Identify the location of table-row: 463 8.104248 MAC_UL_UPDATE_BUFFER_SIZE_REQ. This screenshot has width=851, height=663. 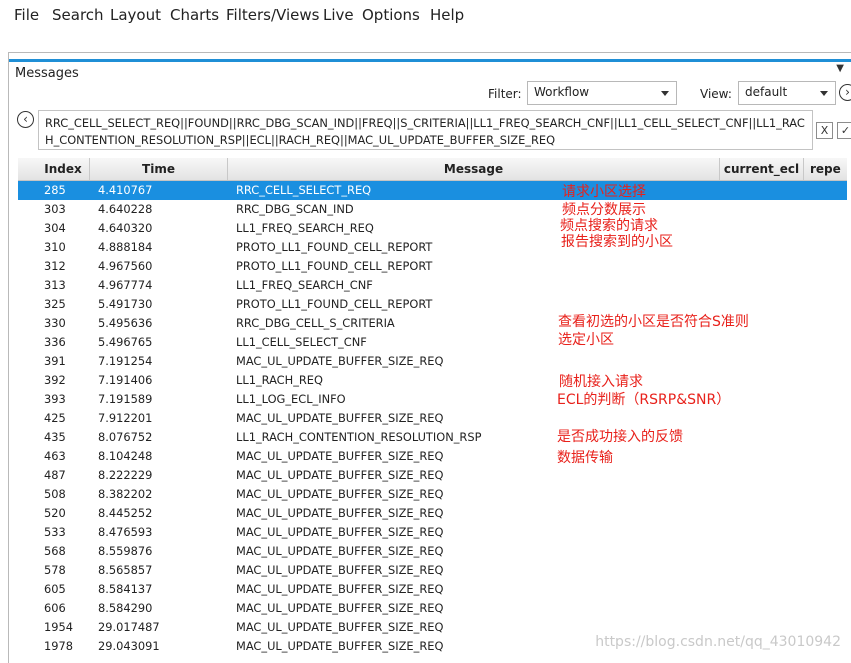
(432, 456).